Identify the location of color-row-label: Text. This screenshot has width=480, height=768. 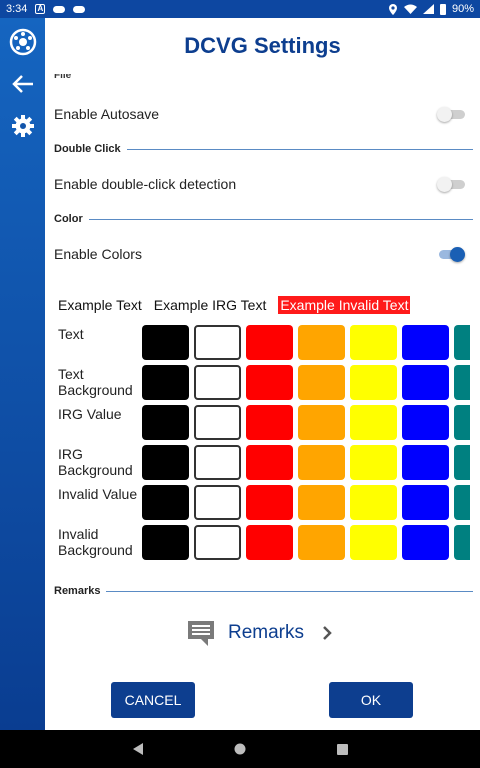
(71, 334).